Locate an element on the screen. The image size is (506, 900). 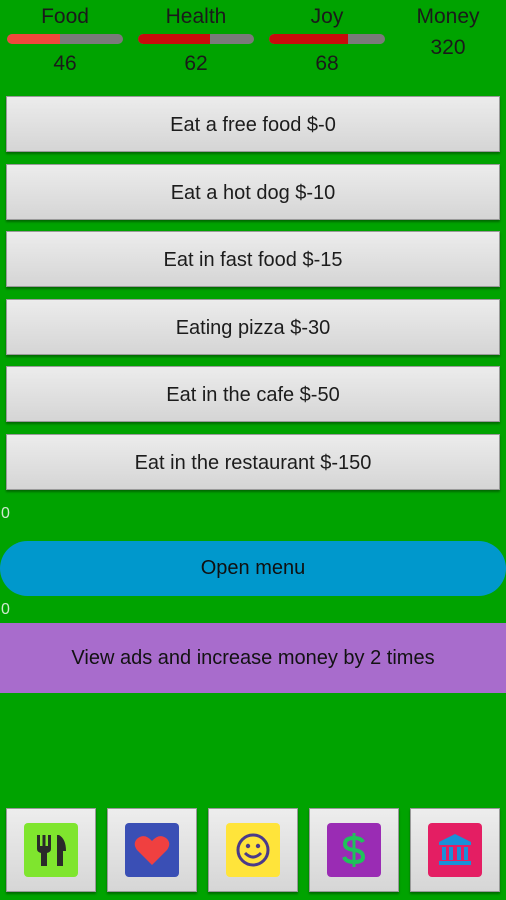
counter-top: 0 is located at coordinates (5, 513).